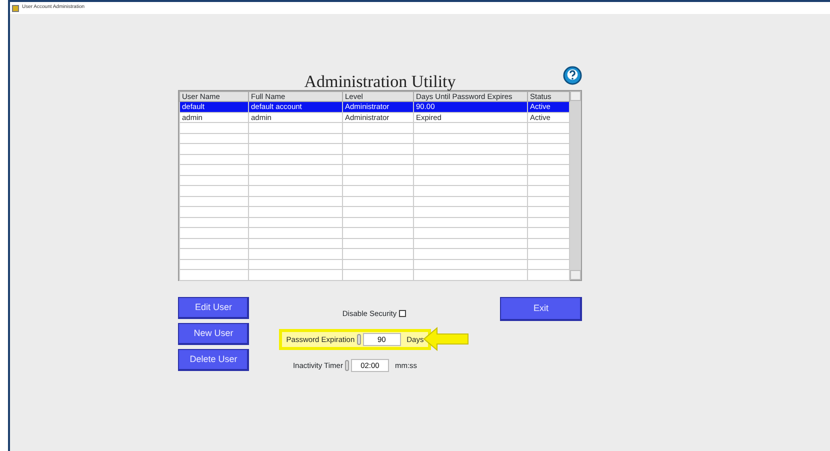 The height and width of the screenshot is (451, 830). Describe the element at coordinates (213, 334) in the screenshot. I see `user-action-button: New User` at that location.